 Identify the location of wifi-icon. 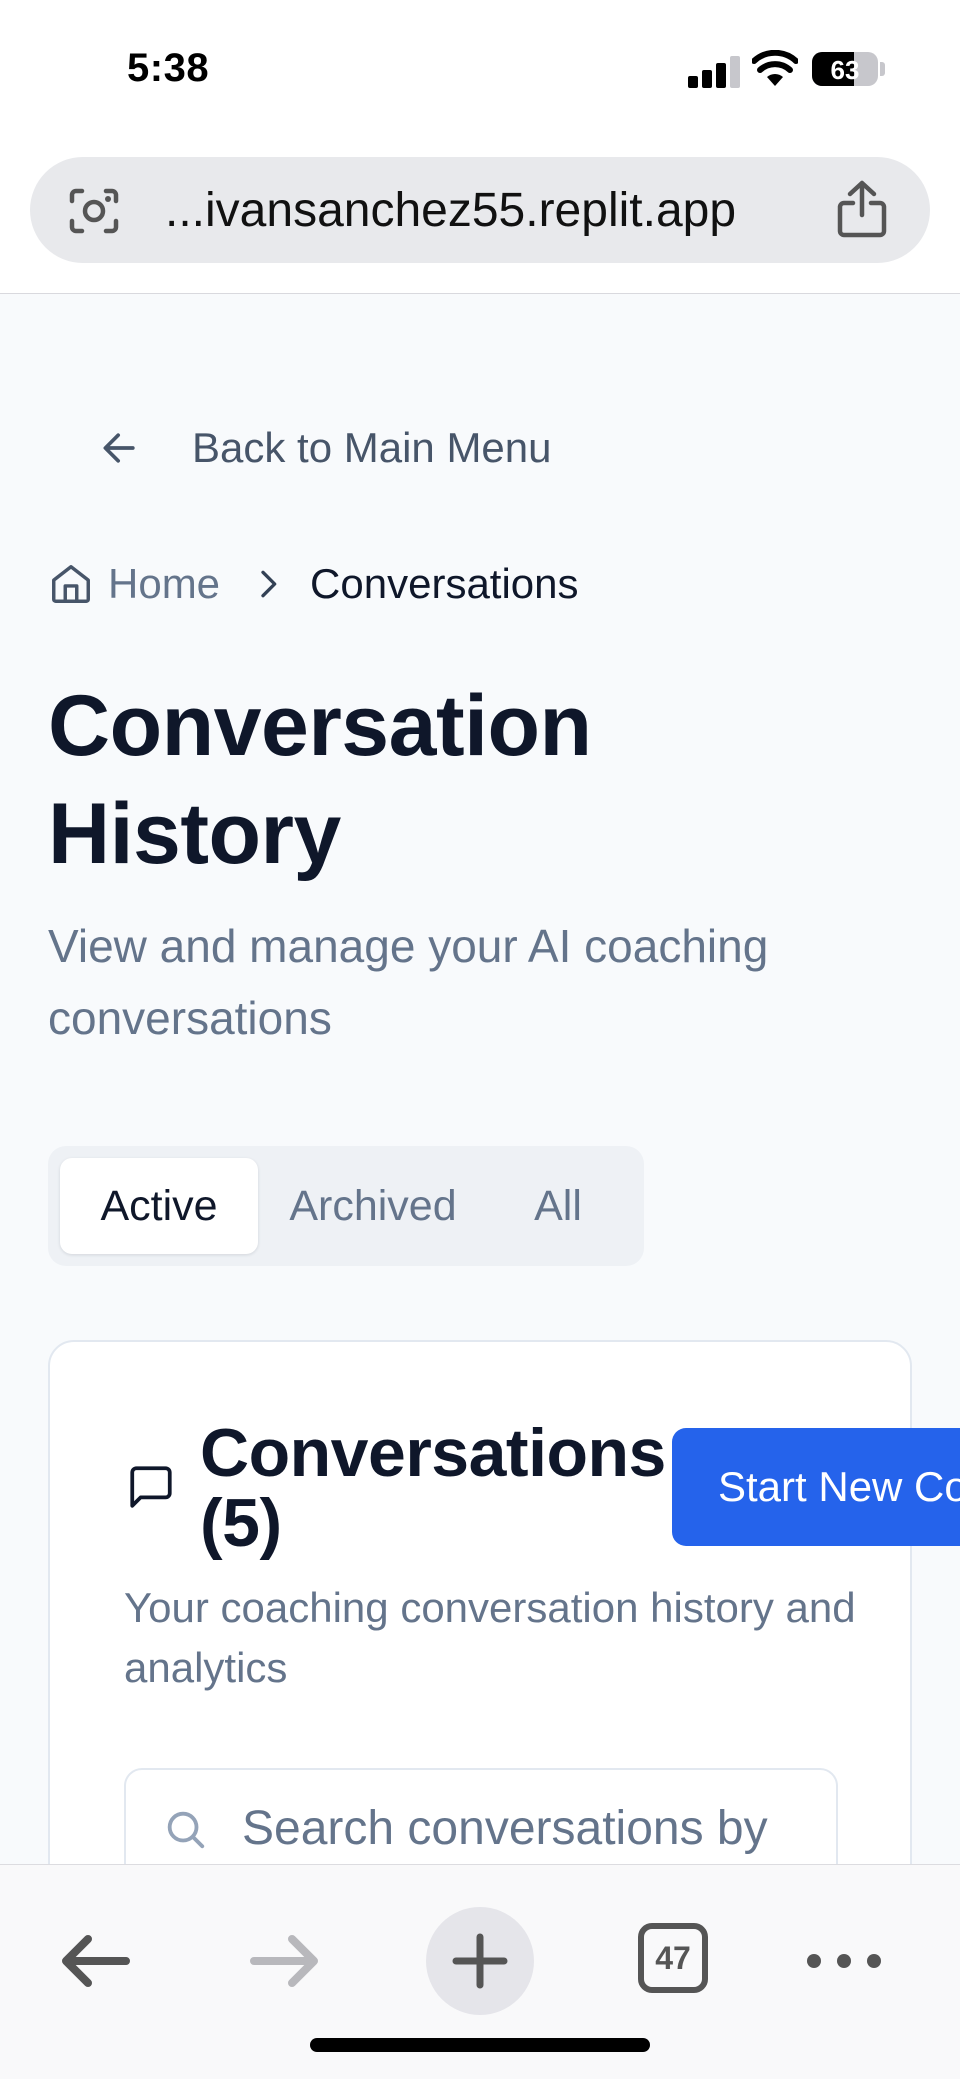
(775, 68).